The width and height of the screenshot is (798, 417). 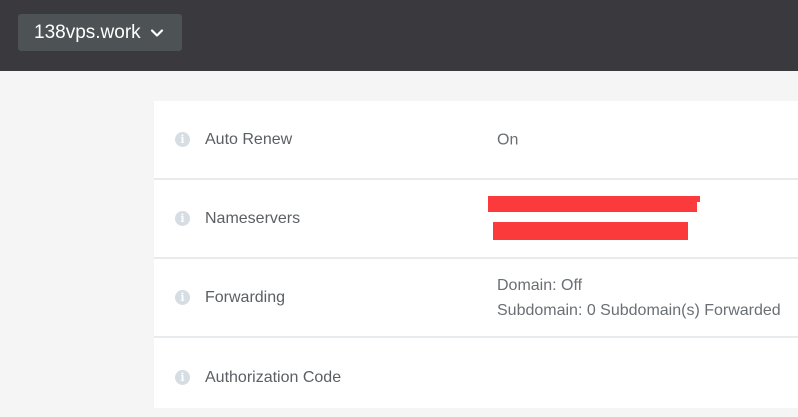 I want to click on domain-selector: 138vps.work, so click(x=100, y=32).